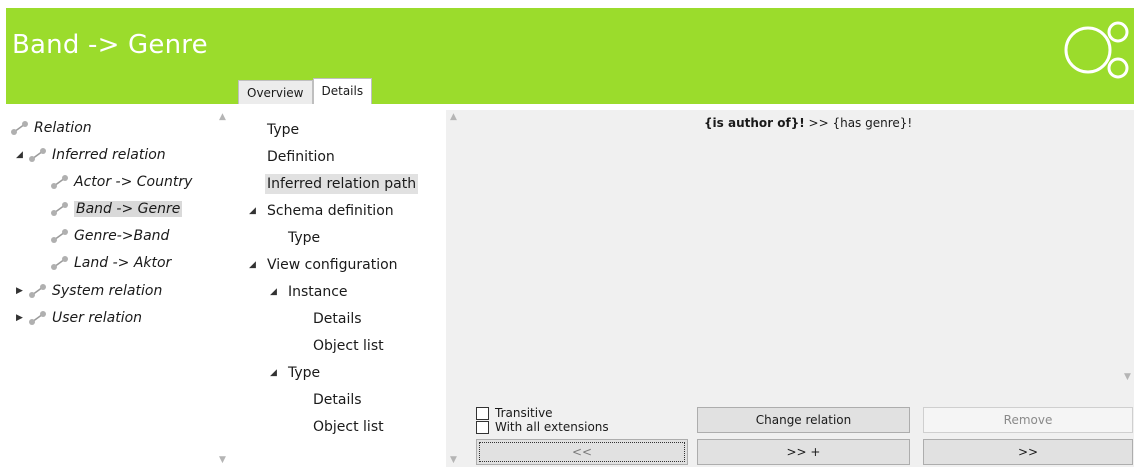 This screenshot has height=467, width=1134. I want to click on details-item-schema-definition: ◢ Schema definition, so click(321, 211).